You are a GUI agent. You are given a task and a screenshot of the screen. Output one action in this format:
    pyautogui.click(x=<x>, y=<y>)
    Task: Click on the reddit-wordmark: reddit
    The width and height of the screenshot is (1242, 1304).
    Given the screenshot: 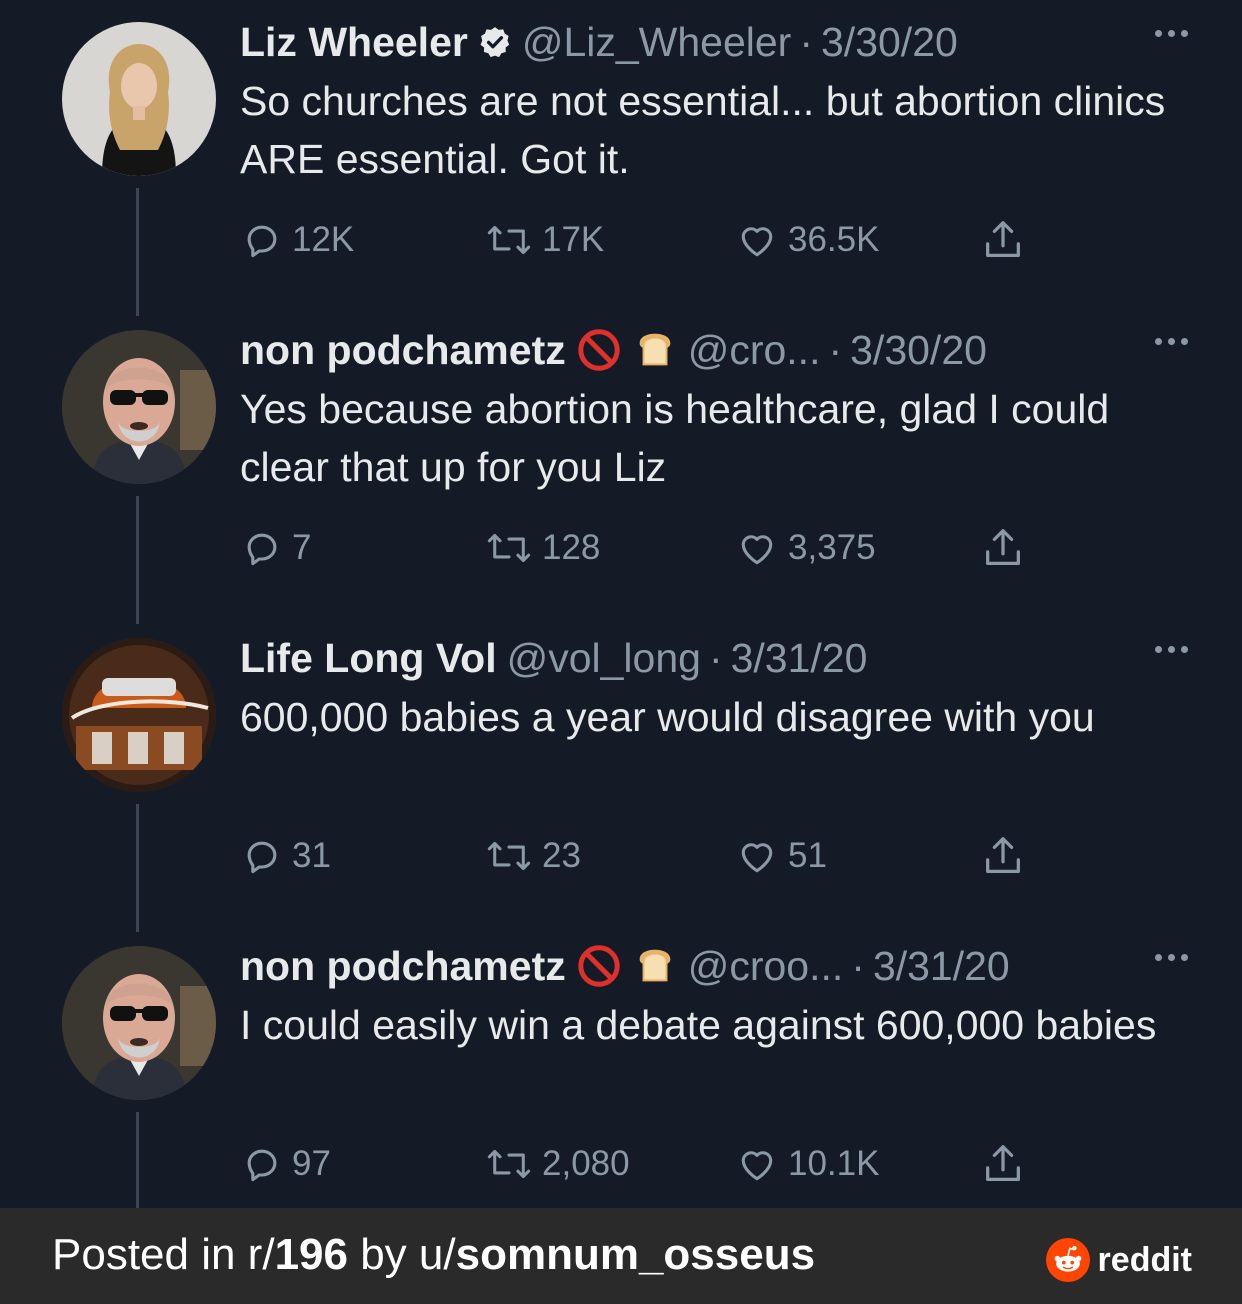 What is the action you would take?
    pyautogui.click(x=1144, y=1259)
    